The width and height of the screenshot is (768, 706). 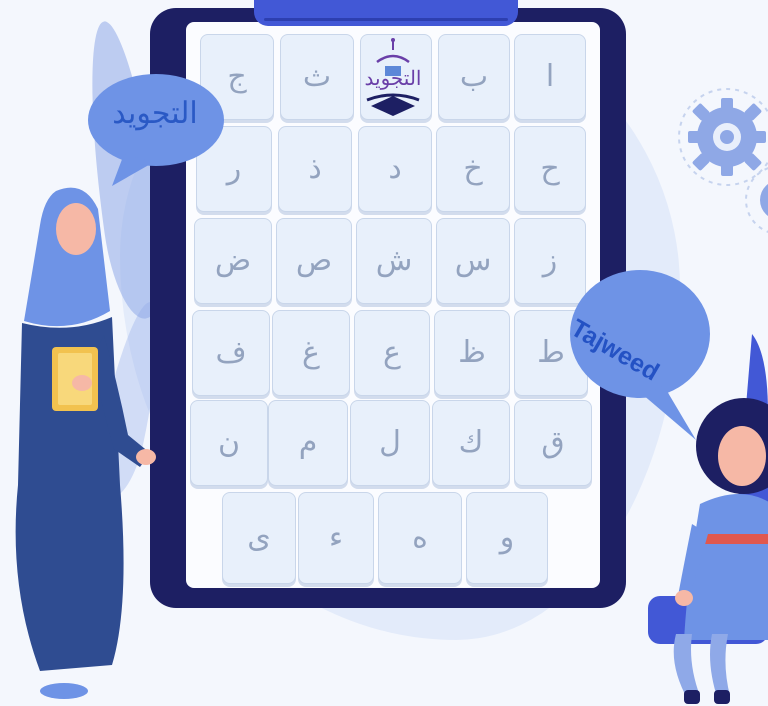 I want to click on letter-key: ب, so click(x=474, y=77).